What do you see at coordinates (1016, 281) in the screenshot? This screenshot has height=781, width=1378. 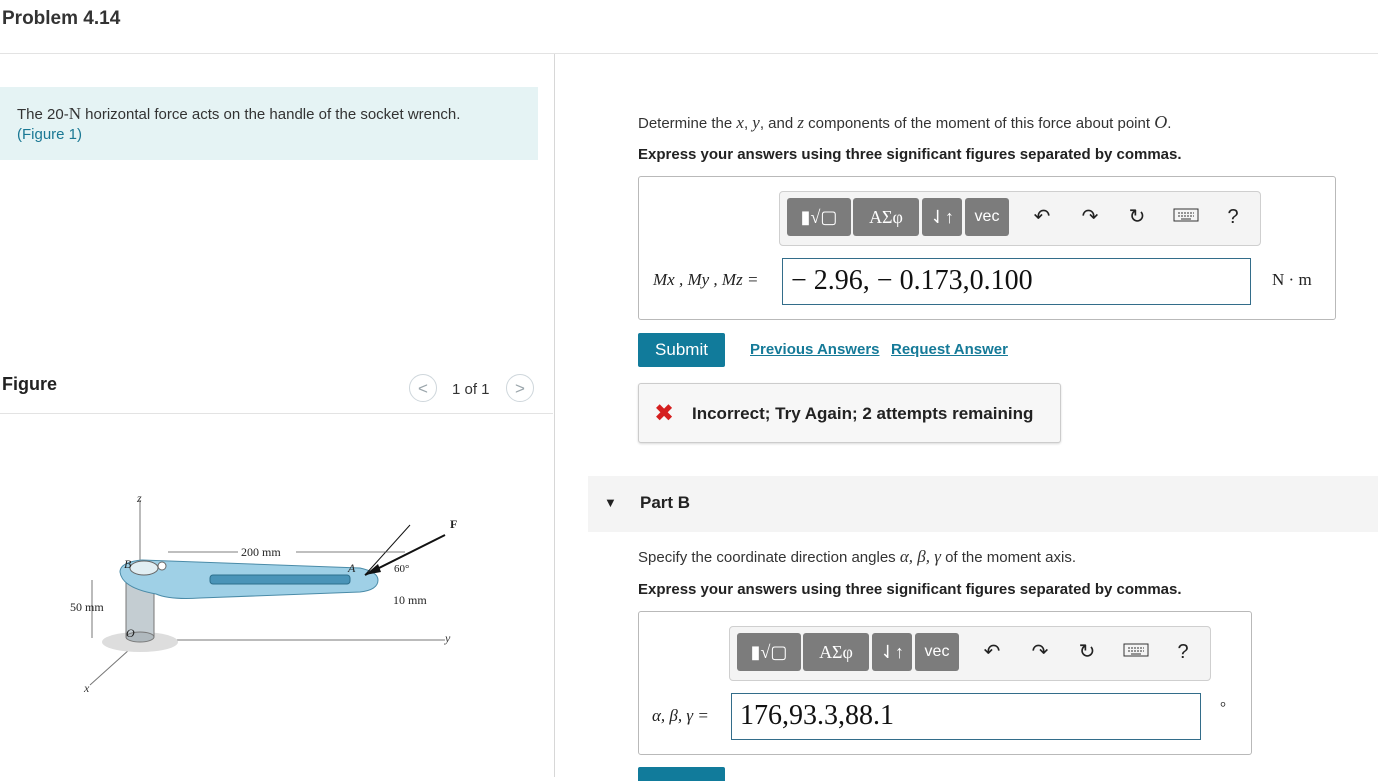 I see `part-a-answer-input: − 2.96, − 0.173,0.100` at bounding box center [1016, 281].